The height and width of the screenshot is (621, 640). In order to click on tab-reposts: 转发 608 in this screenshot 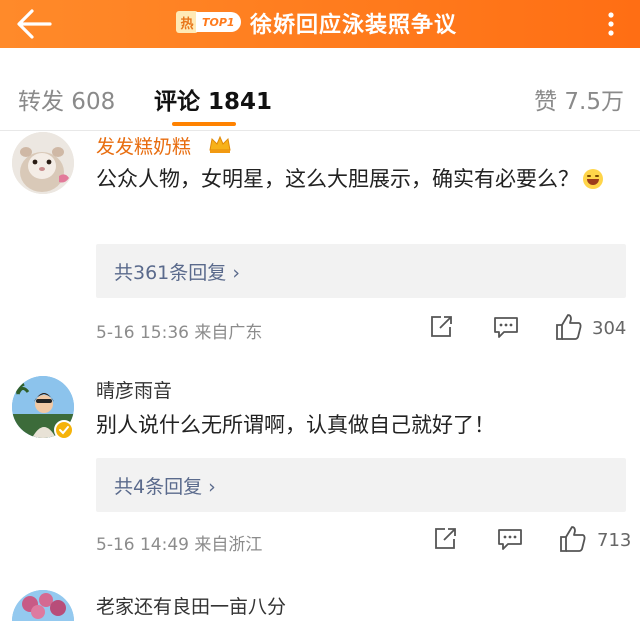, I will do `click(66, 99)`.